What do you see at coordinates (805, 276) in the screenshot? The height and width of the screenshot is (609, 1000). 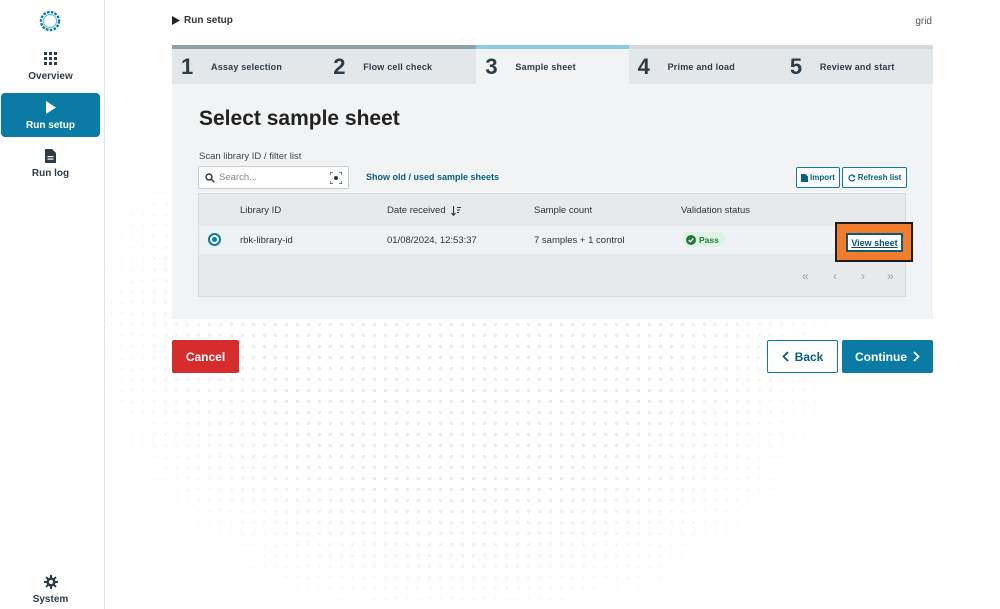 I see `first-page-icon: «` at bounding box center [805, 276].